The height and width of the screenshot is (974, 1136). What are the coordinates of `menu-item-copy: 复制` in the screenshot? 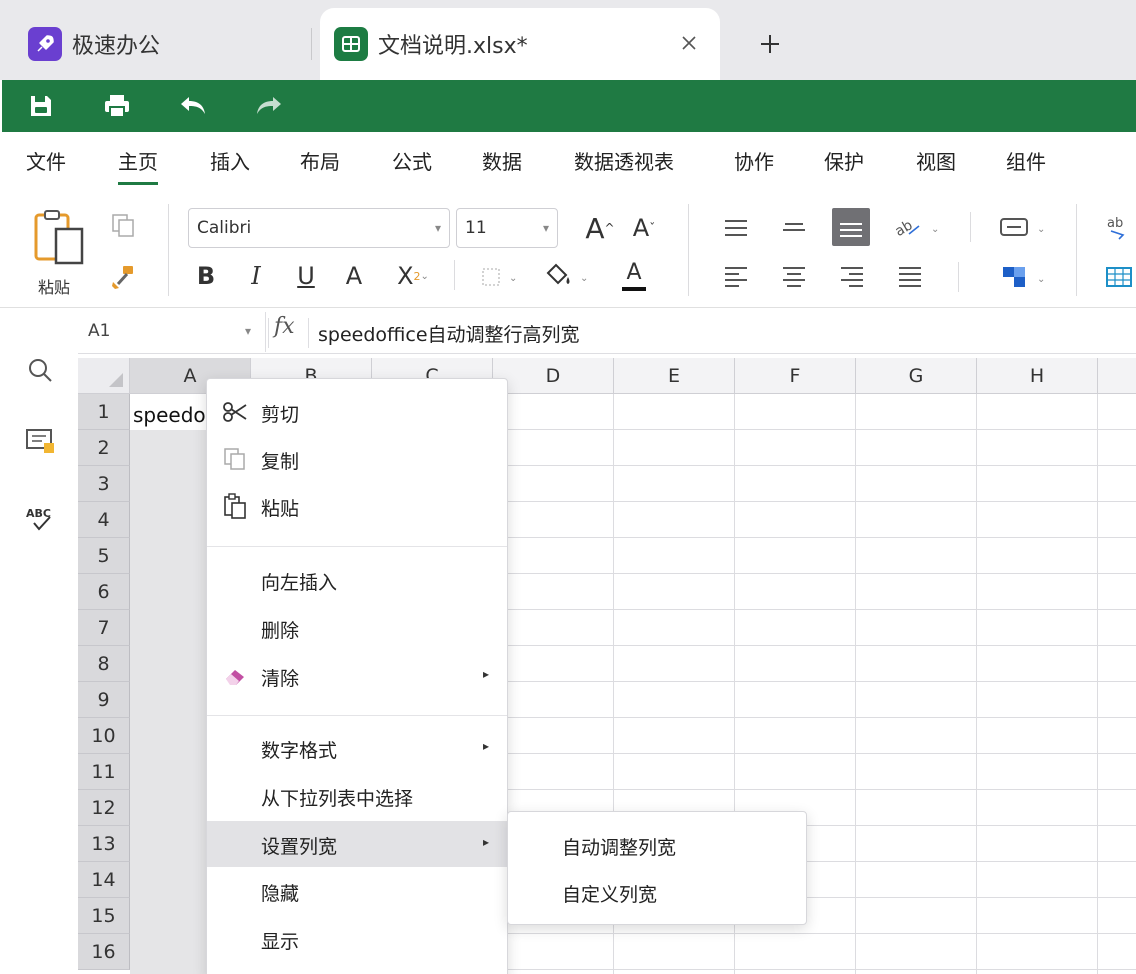 It's located at (357, 459).